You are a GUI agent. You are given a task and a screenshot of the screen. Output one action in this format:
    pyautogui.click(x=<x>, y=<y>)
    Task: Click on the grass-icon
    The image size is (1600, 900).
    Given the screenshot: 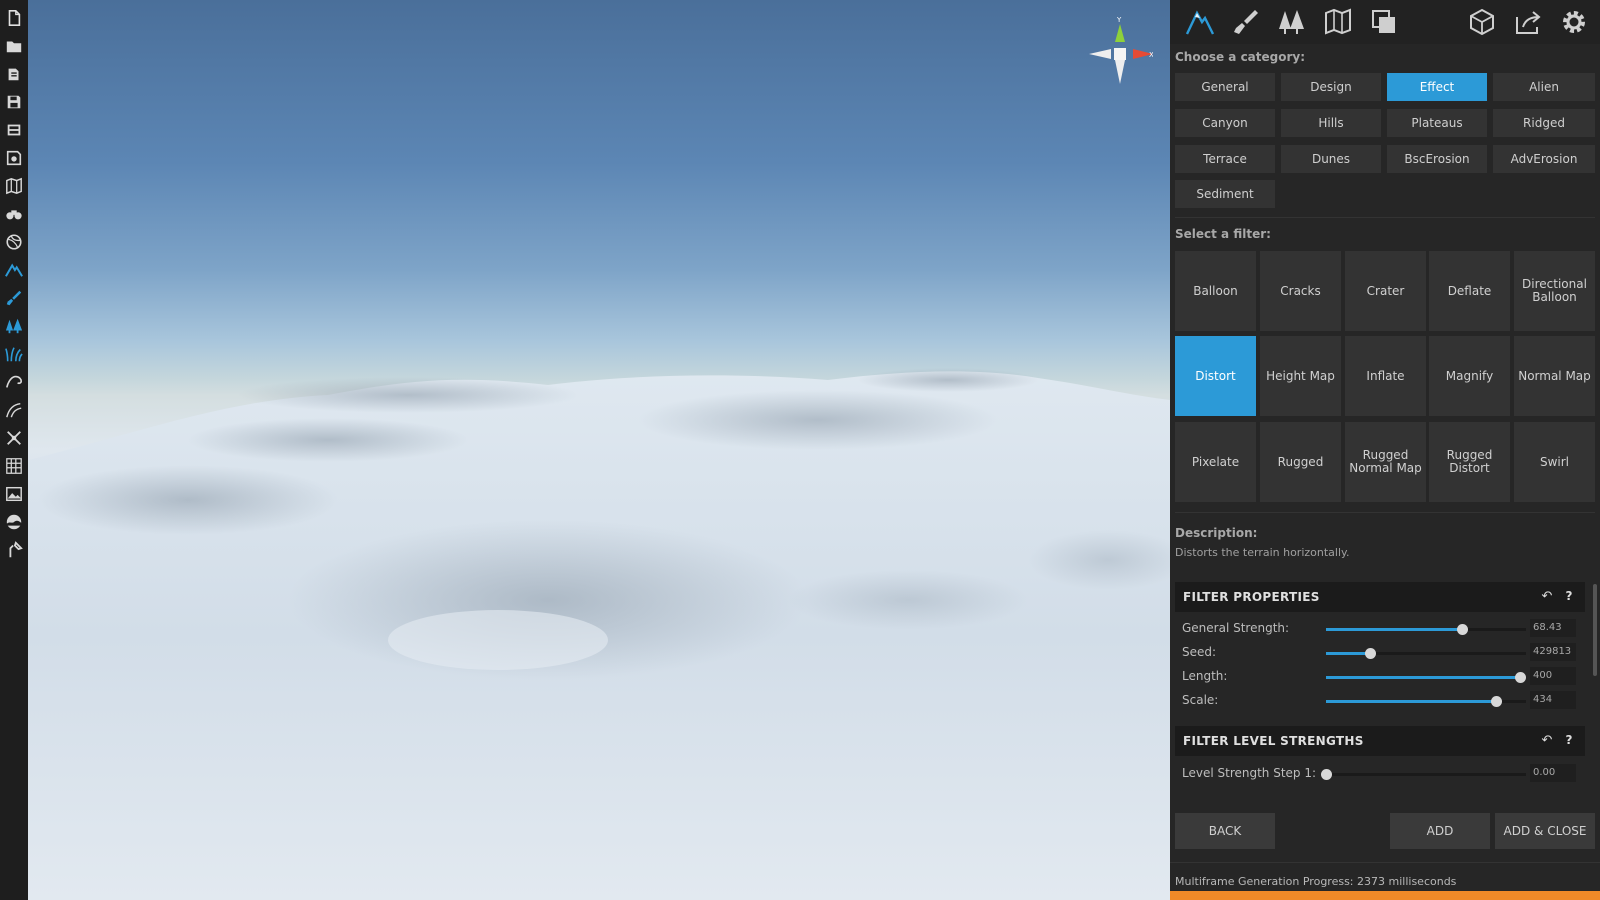 What is the action you would take?
    pyautogui.click(x=14, y=354)
    